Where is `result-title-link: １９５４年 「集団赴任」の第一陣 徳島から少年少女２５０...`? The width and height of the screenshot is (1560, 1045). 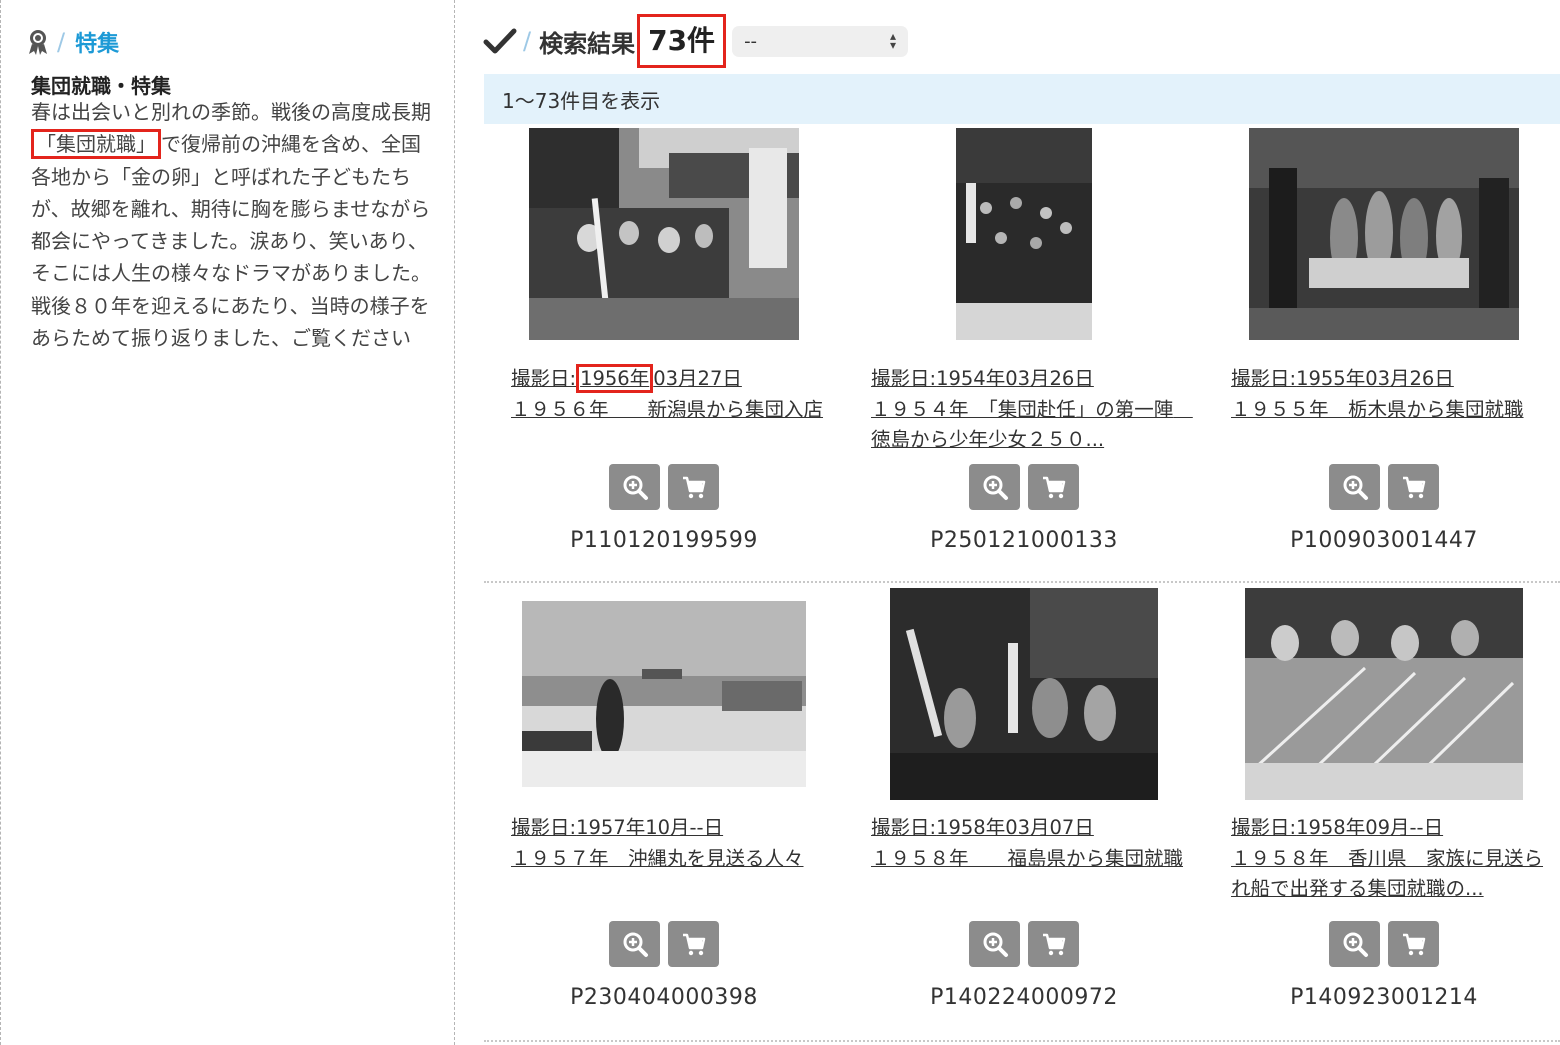
result-title-link: １９５４年 「集団赴任」の第一陣 徳島から少年少女２５０... is located at coordinates (1032, 425).